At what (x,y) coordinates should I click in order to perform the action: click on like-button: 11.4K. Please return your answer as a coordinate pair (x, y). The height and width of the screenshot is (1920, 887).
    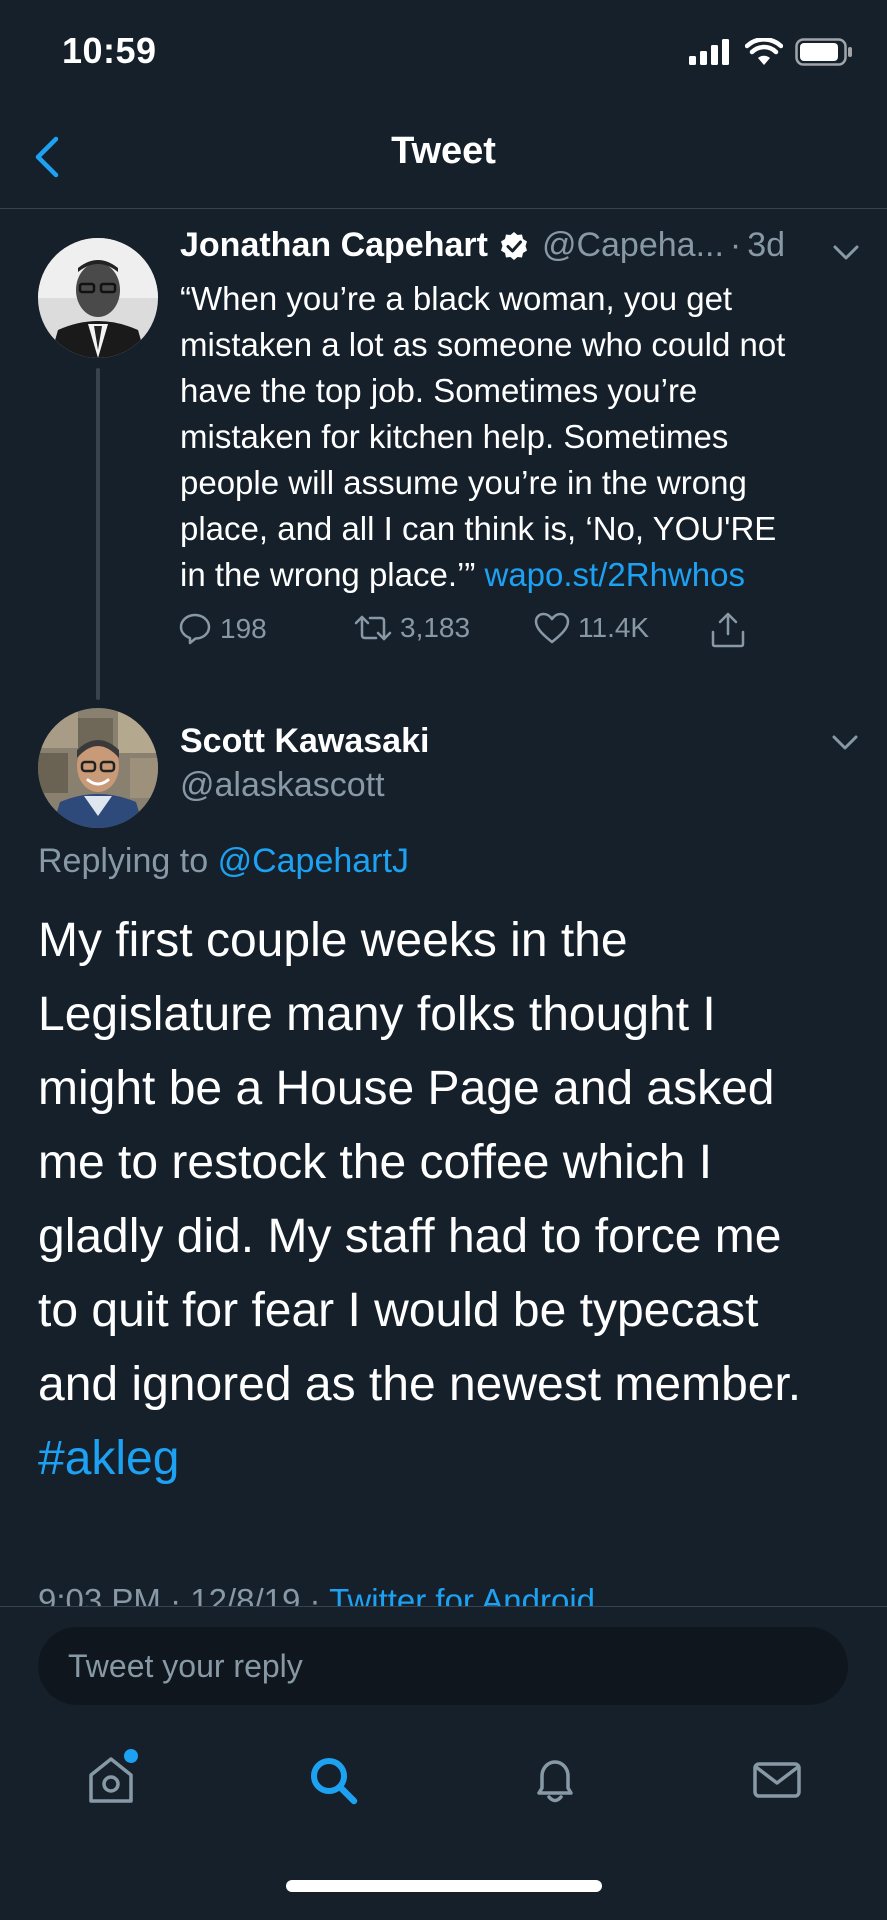
    Looking at the image, I should click on (591, 628).